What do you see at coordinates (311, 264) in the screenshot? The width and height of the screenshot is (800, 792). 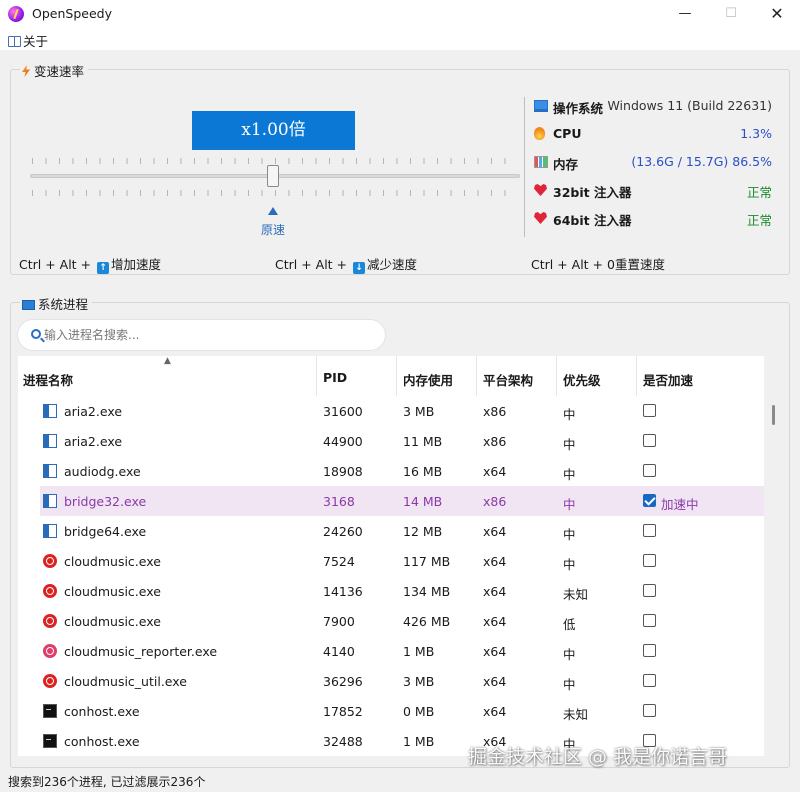 I see `hotkey-decrease-prefix: Ctrl + Alt +` at bounding box center [311, 264].